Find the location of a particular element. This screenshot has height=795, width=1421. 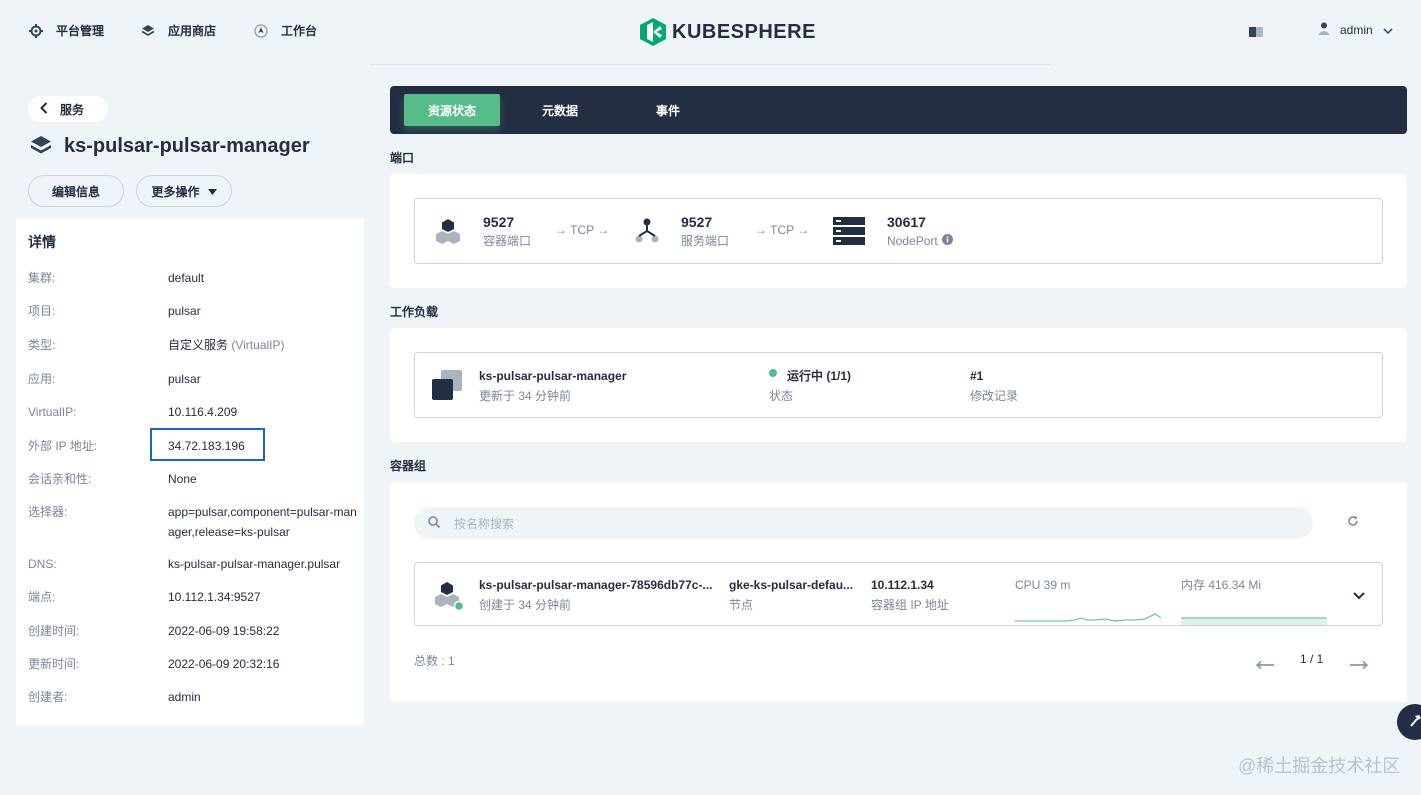

nav-workbench: 工作台 is located at coordinates (285, 30).